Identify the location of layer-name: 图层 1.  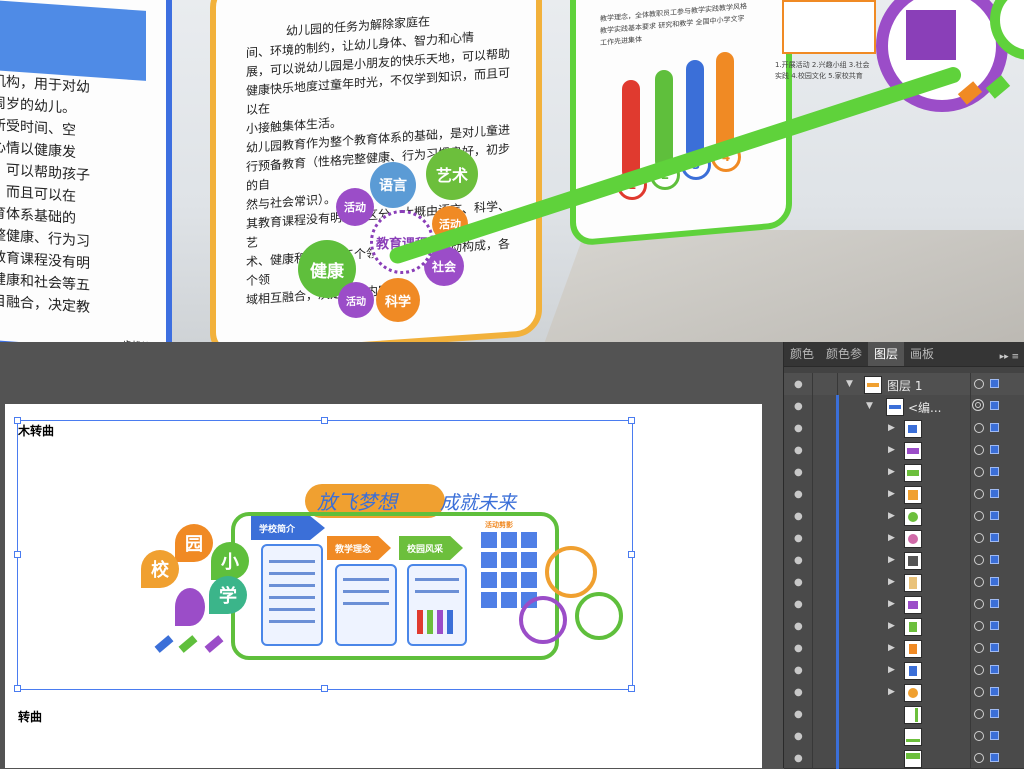
(904, 385).